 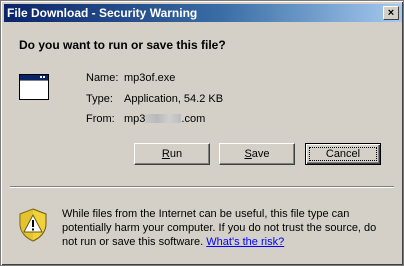 I want to click on save-access-key: S, so click(x=248, y=154).